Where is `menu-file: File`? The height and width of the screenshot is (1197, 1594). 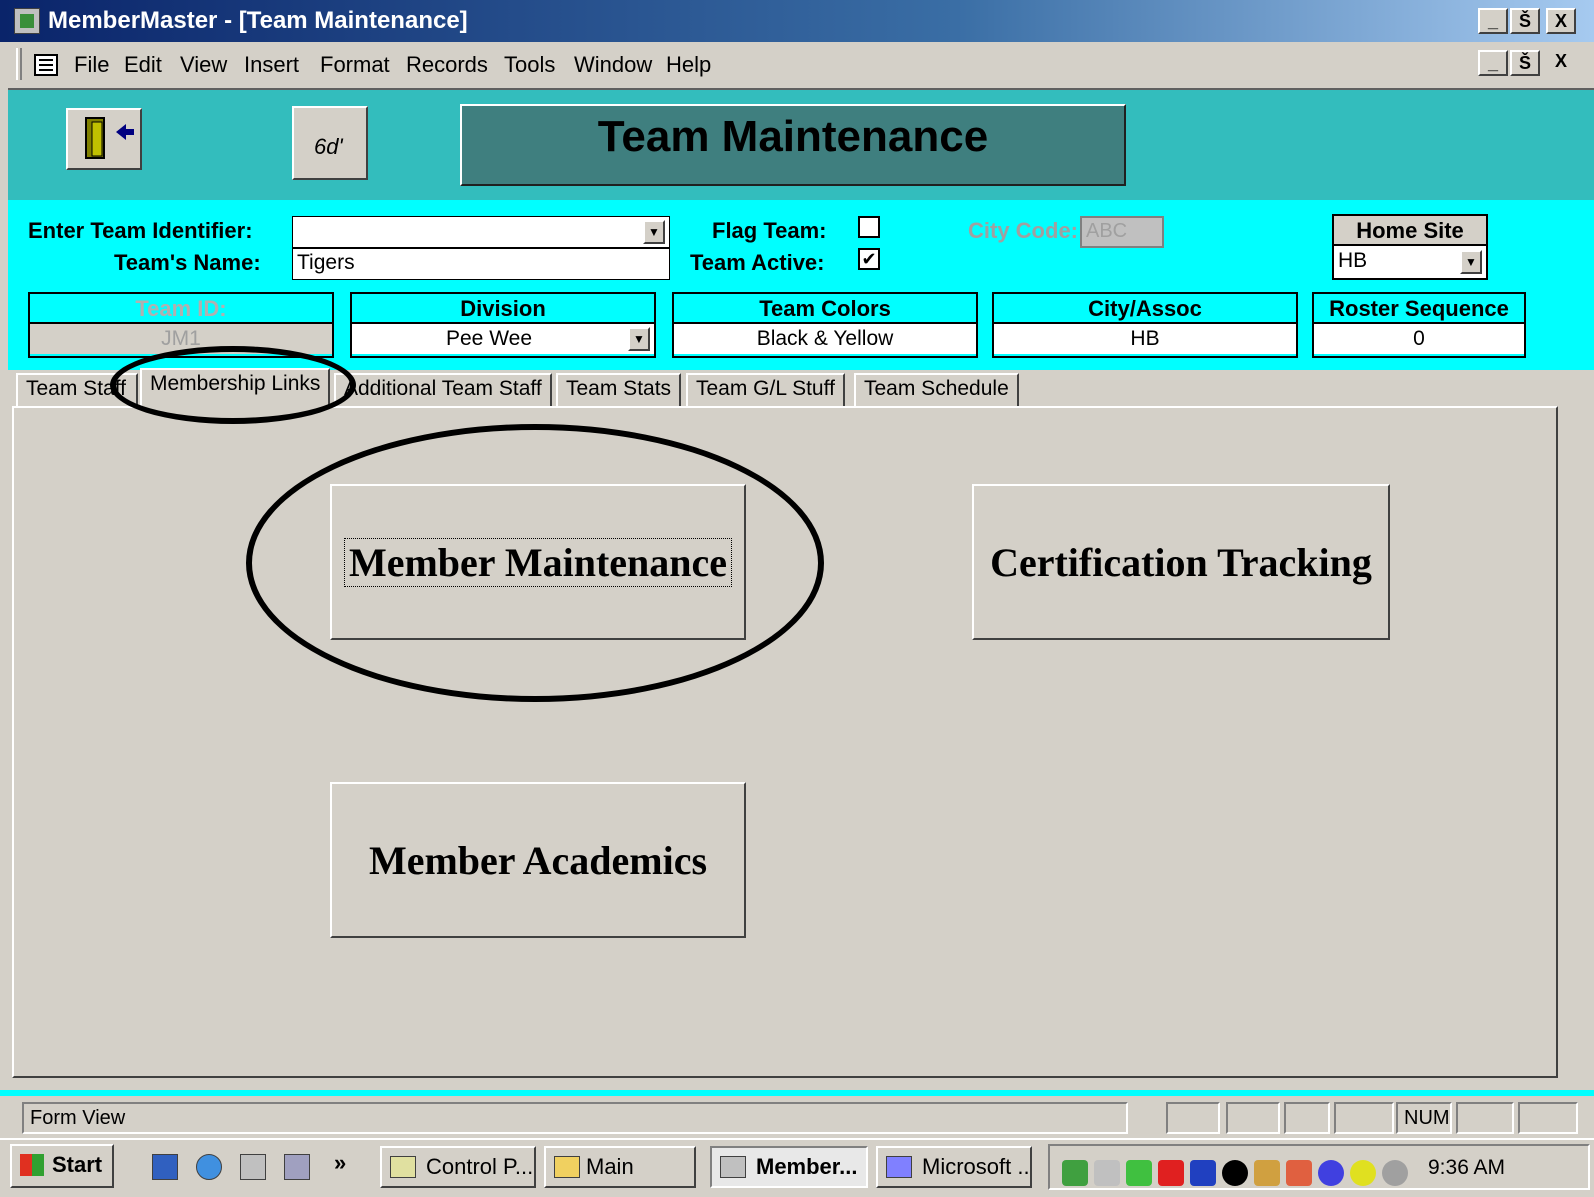 menu-file: File is located at coordinates (91, 65).